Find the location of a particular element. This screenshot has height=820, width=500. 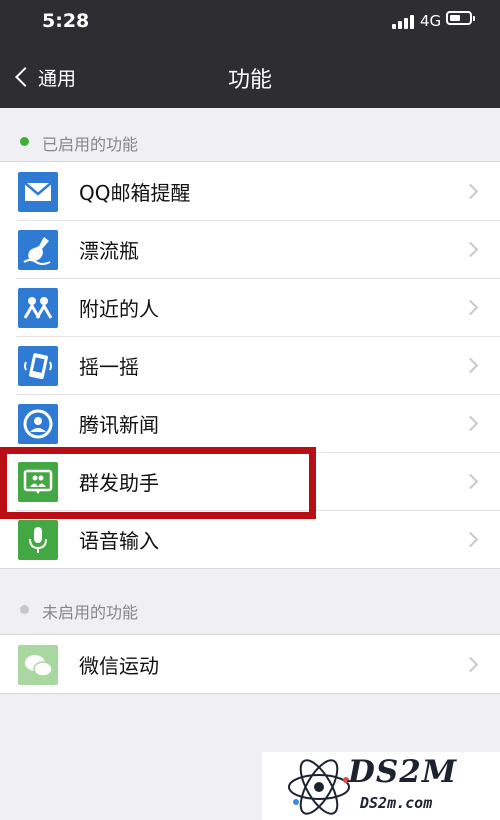

list-item-voice-input: 语音输入 is located at coordinates (250, 539).